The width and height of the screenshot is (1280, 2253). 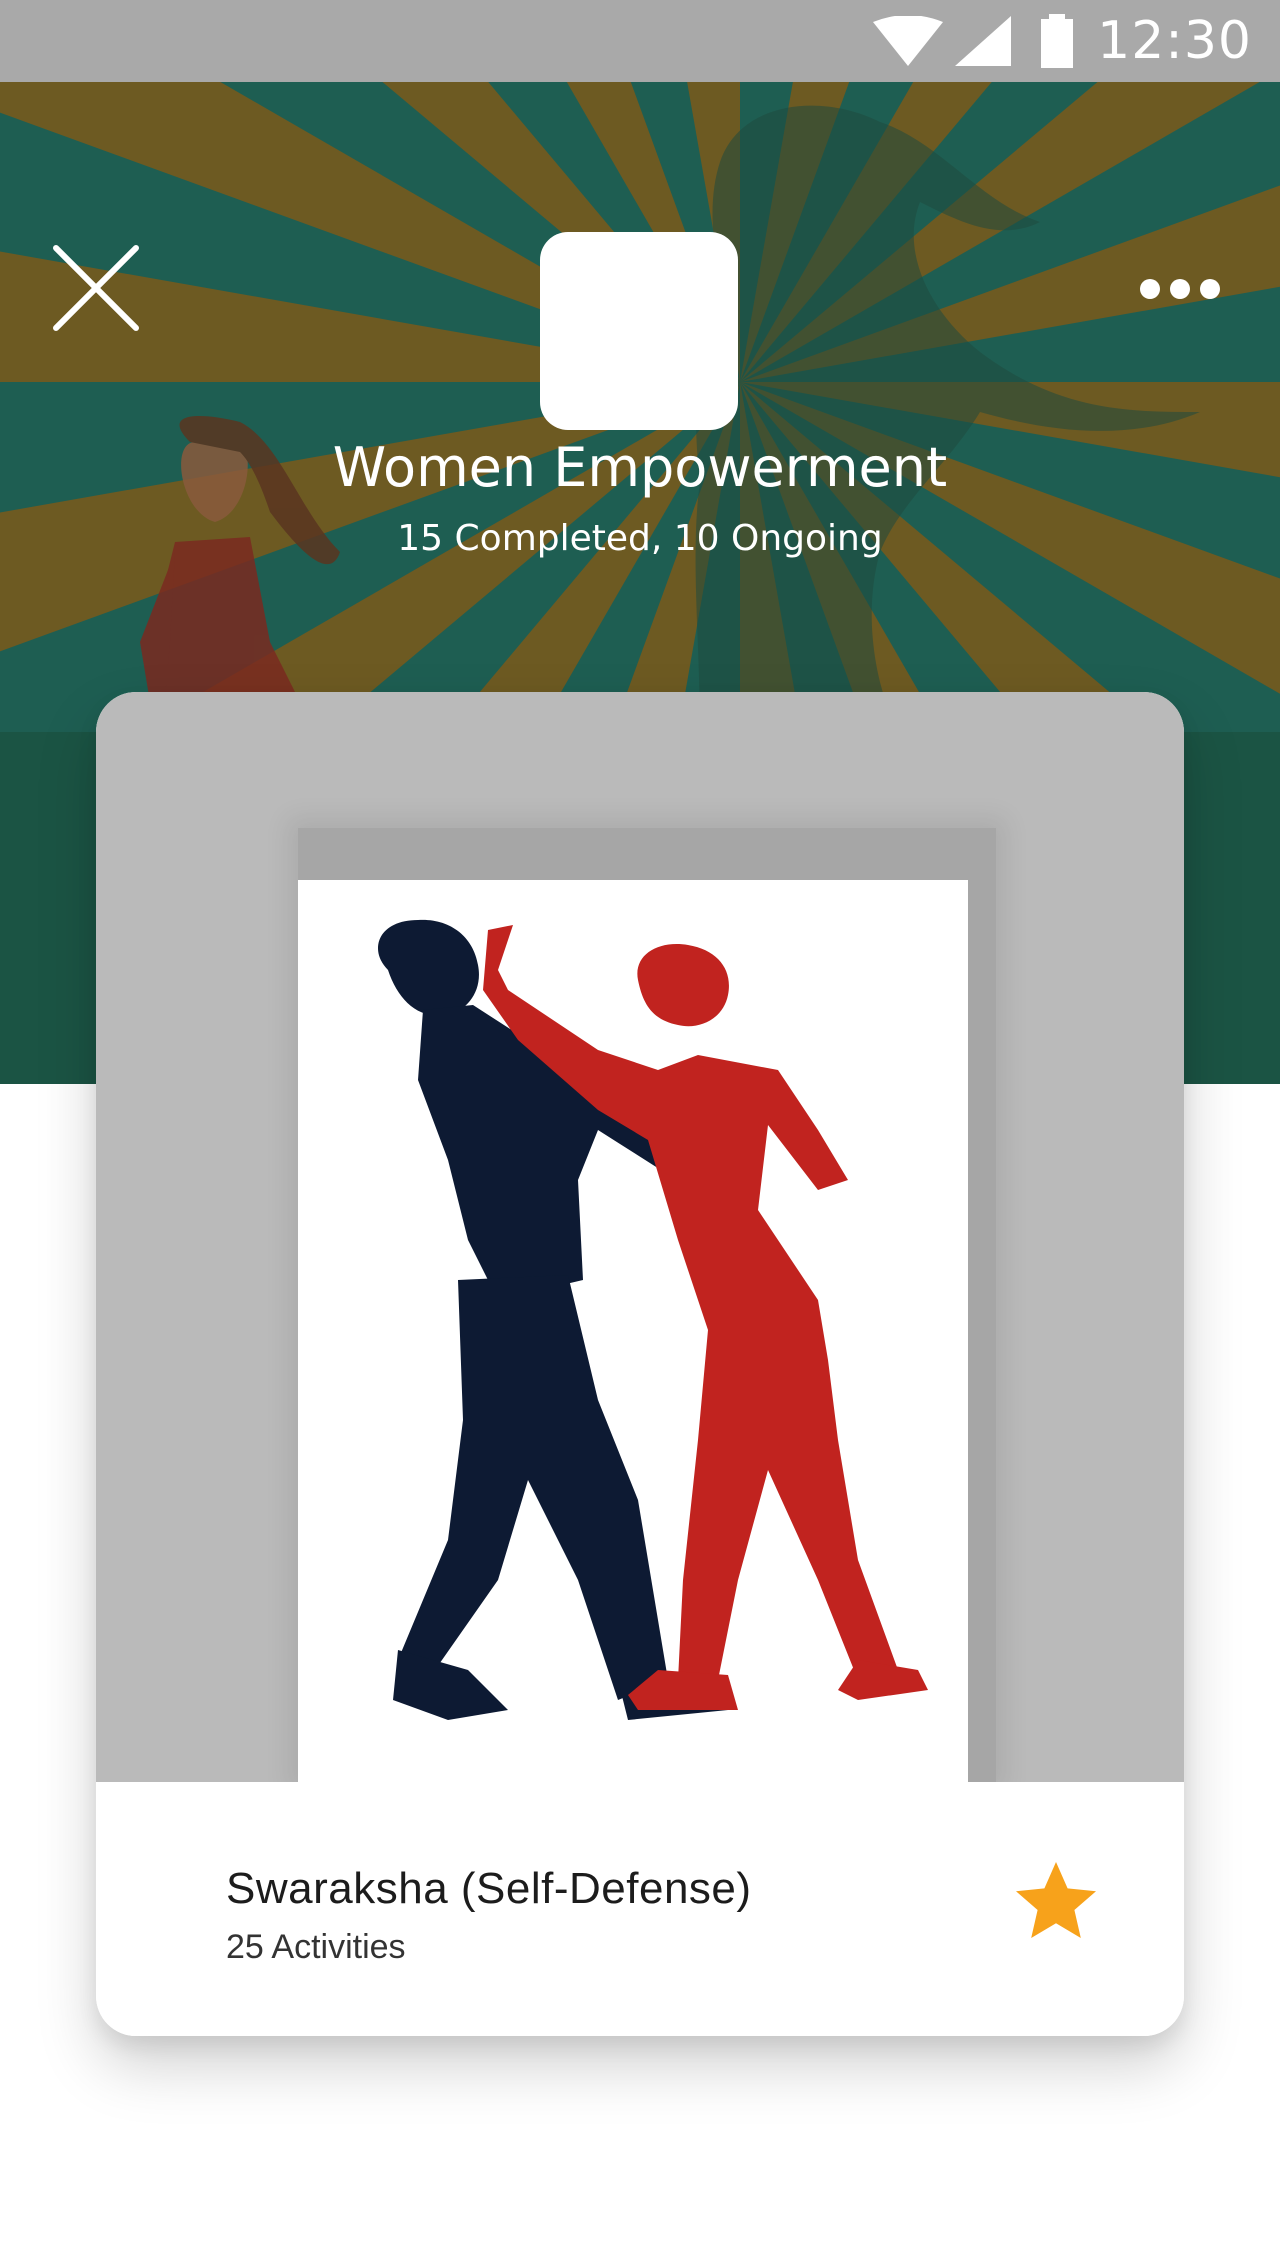 I want to click on close-icon, so click(x=96, y=288).